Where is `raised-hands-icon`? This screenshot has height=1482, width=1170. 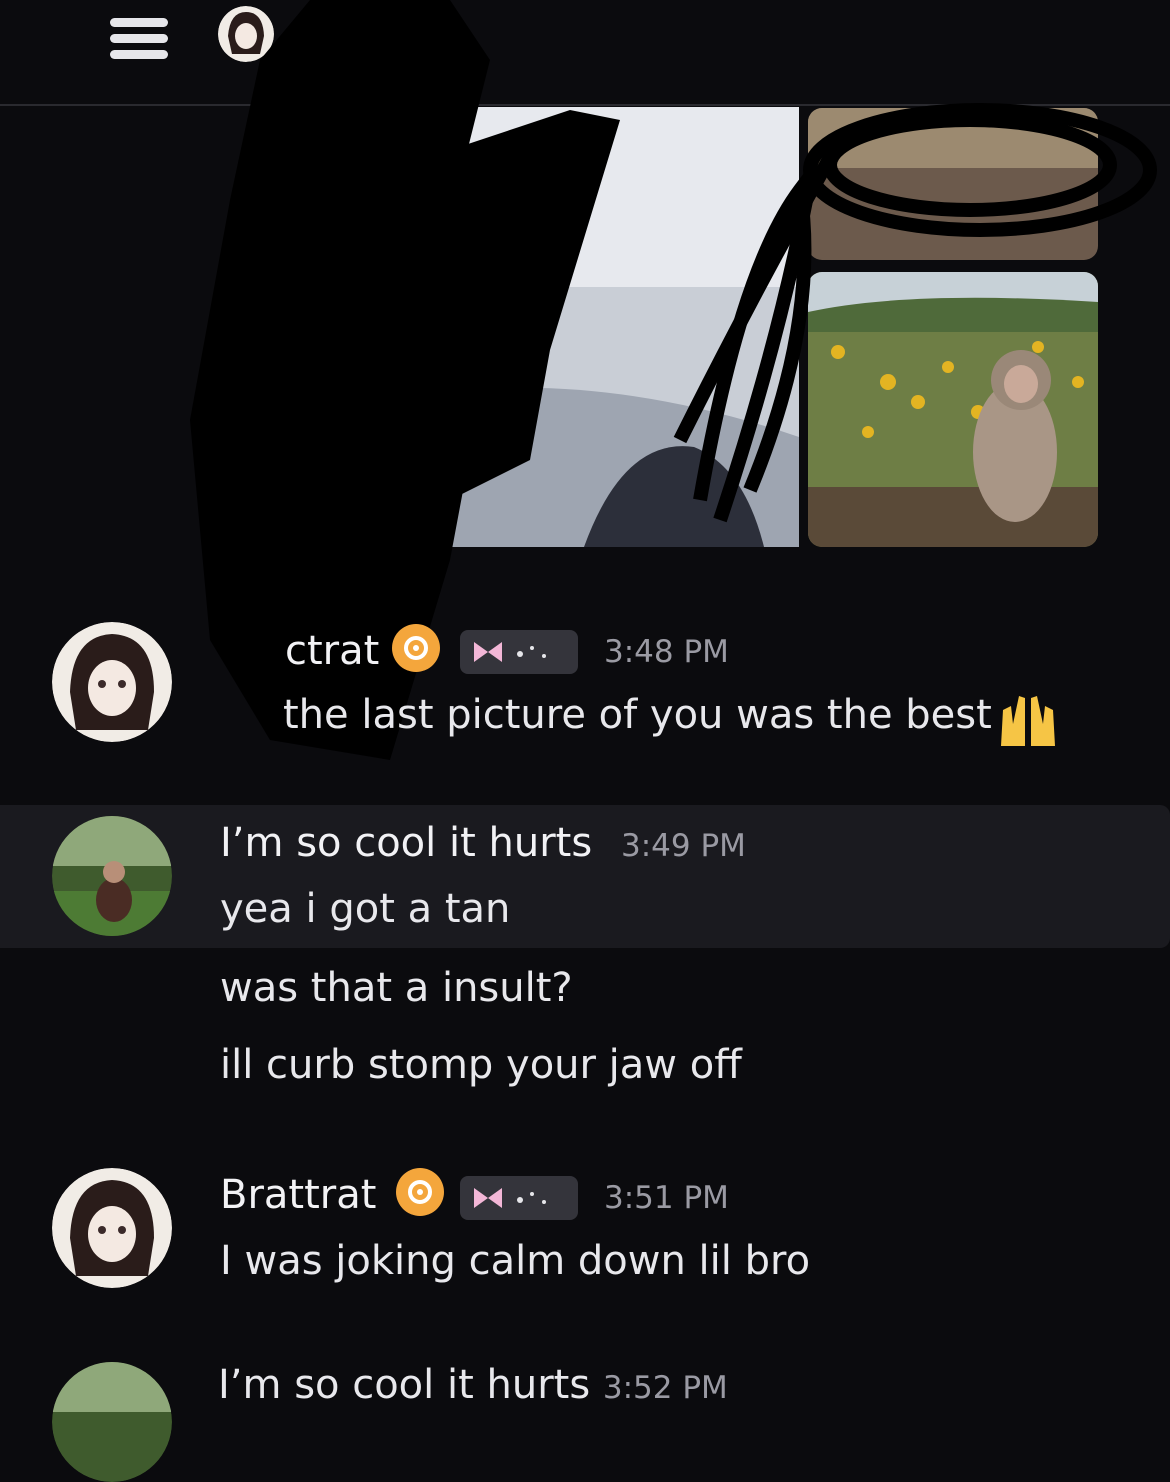 raised-hands-icon is located at coordinates (1028, 716).